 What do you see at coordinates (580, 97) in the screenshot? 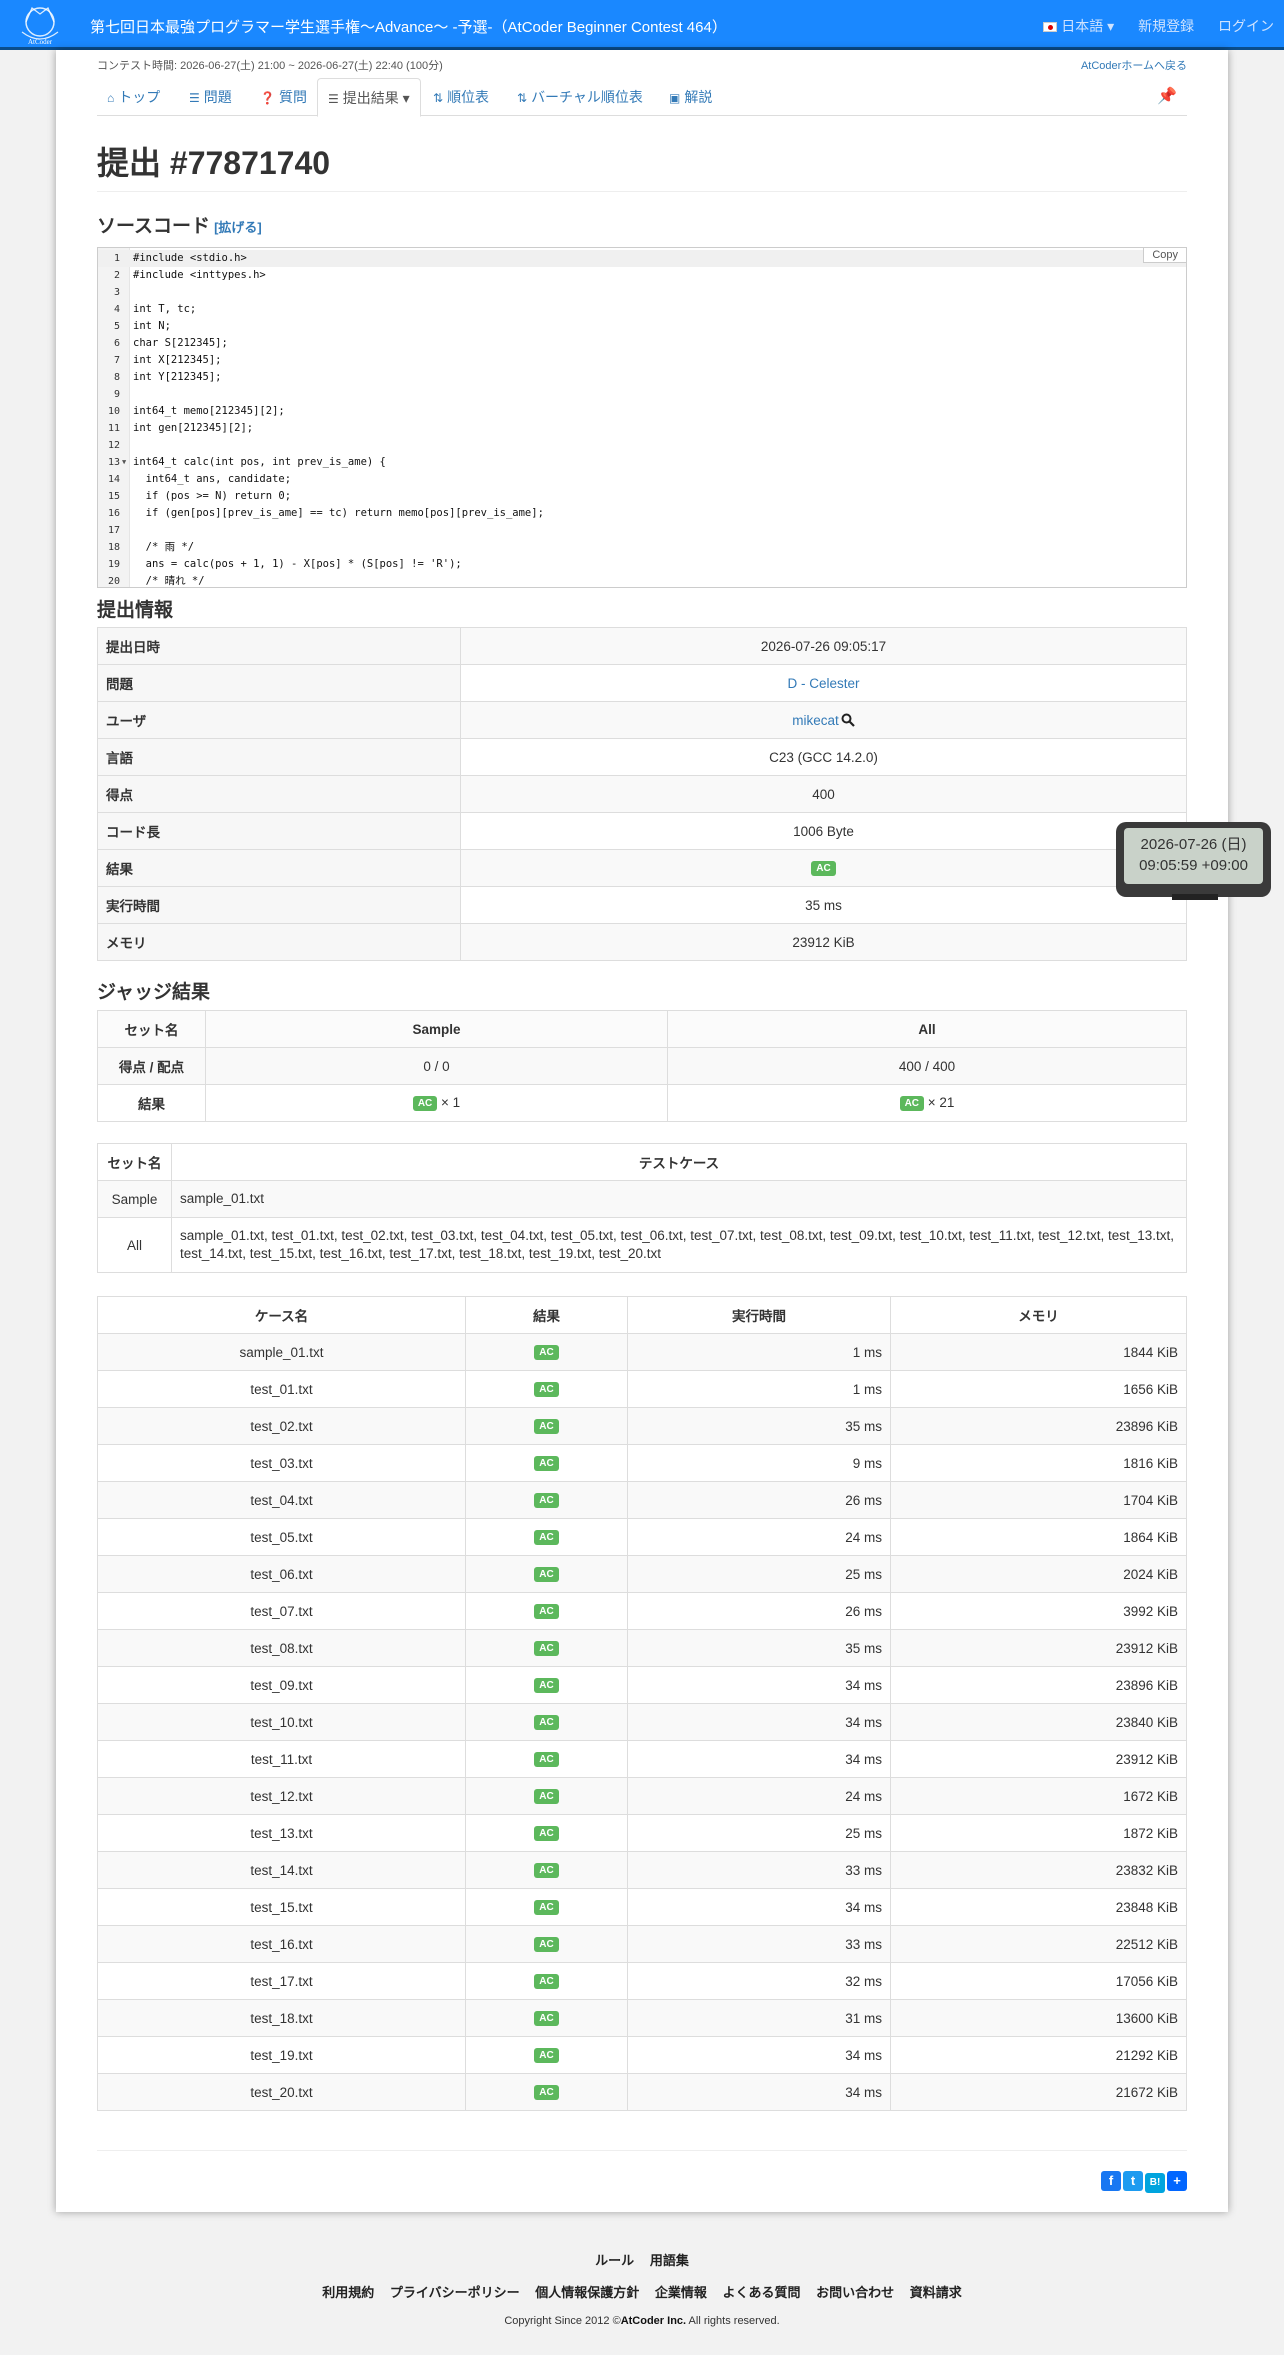
I see `tab-virtual-standings: ⇅ バーチャル順位表` at bounding box center [580, 97].